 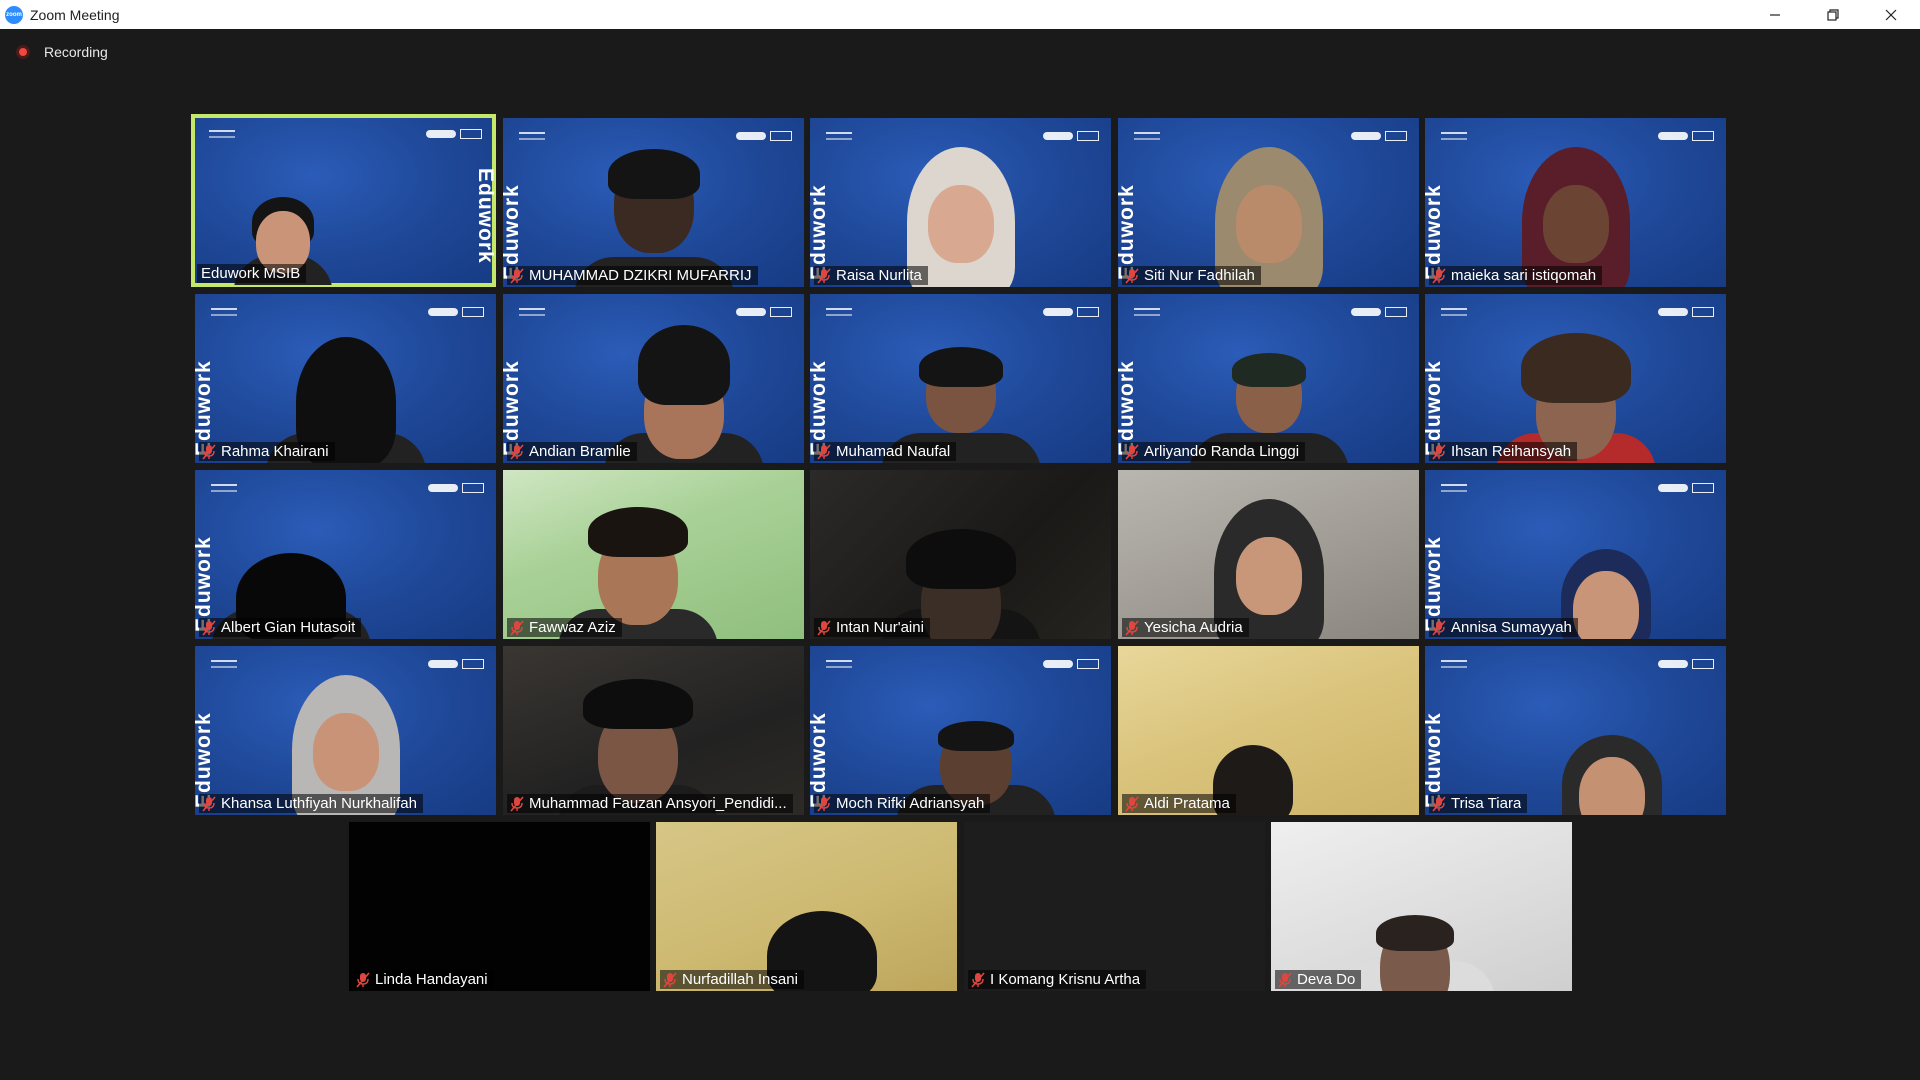 I want to click on recording-indicator: Recording, so click(x=62, y=52).